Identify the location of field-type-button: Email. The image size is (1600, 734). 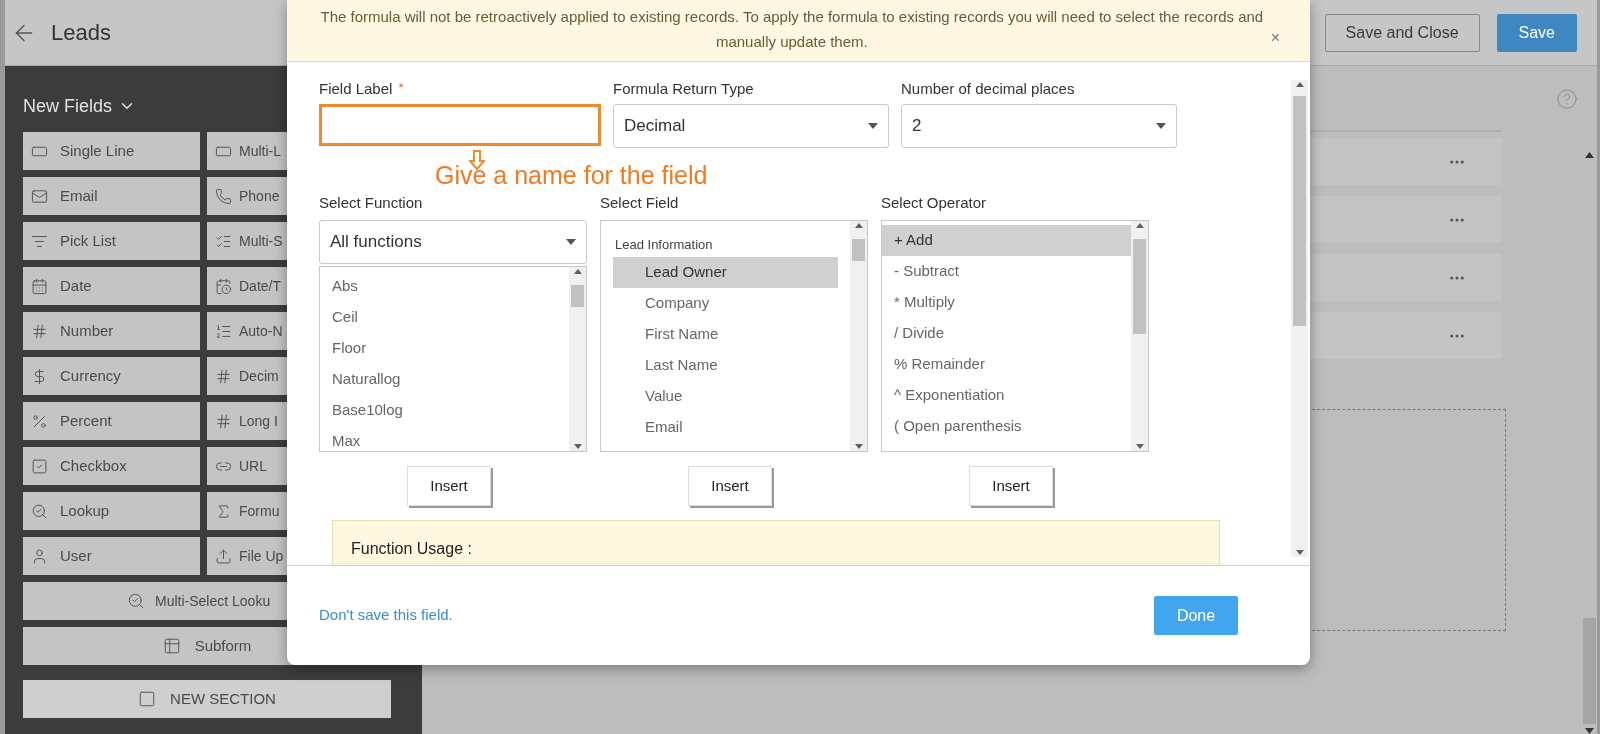
(111, 196).